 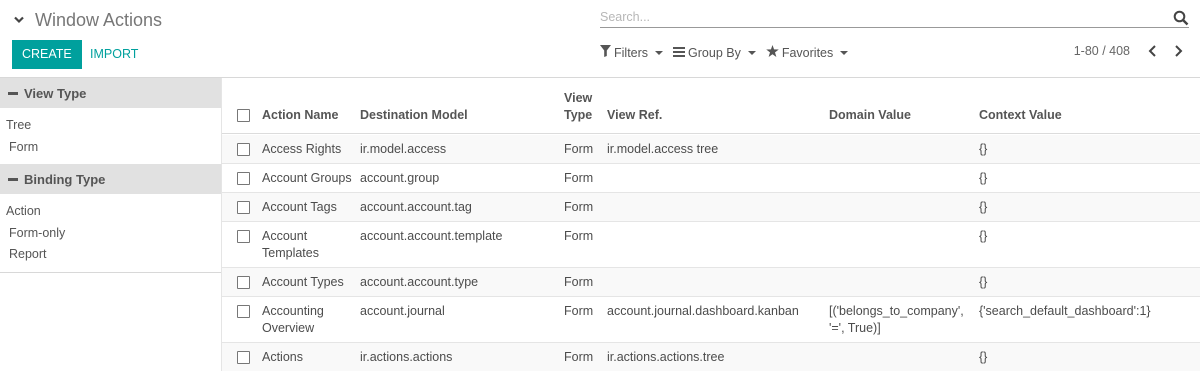 I want to click on cell-destination-model: account.account.template, so click(x=431, y=236).